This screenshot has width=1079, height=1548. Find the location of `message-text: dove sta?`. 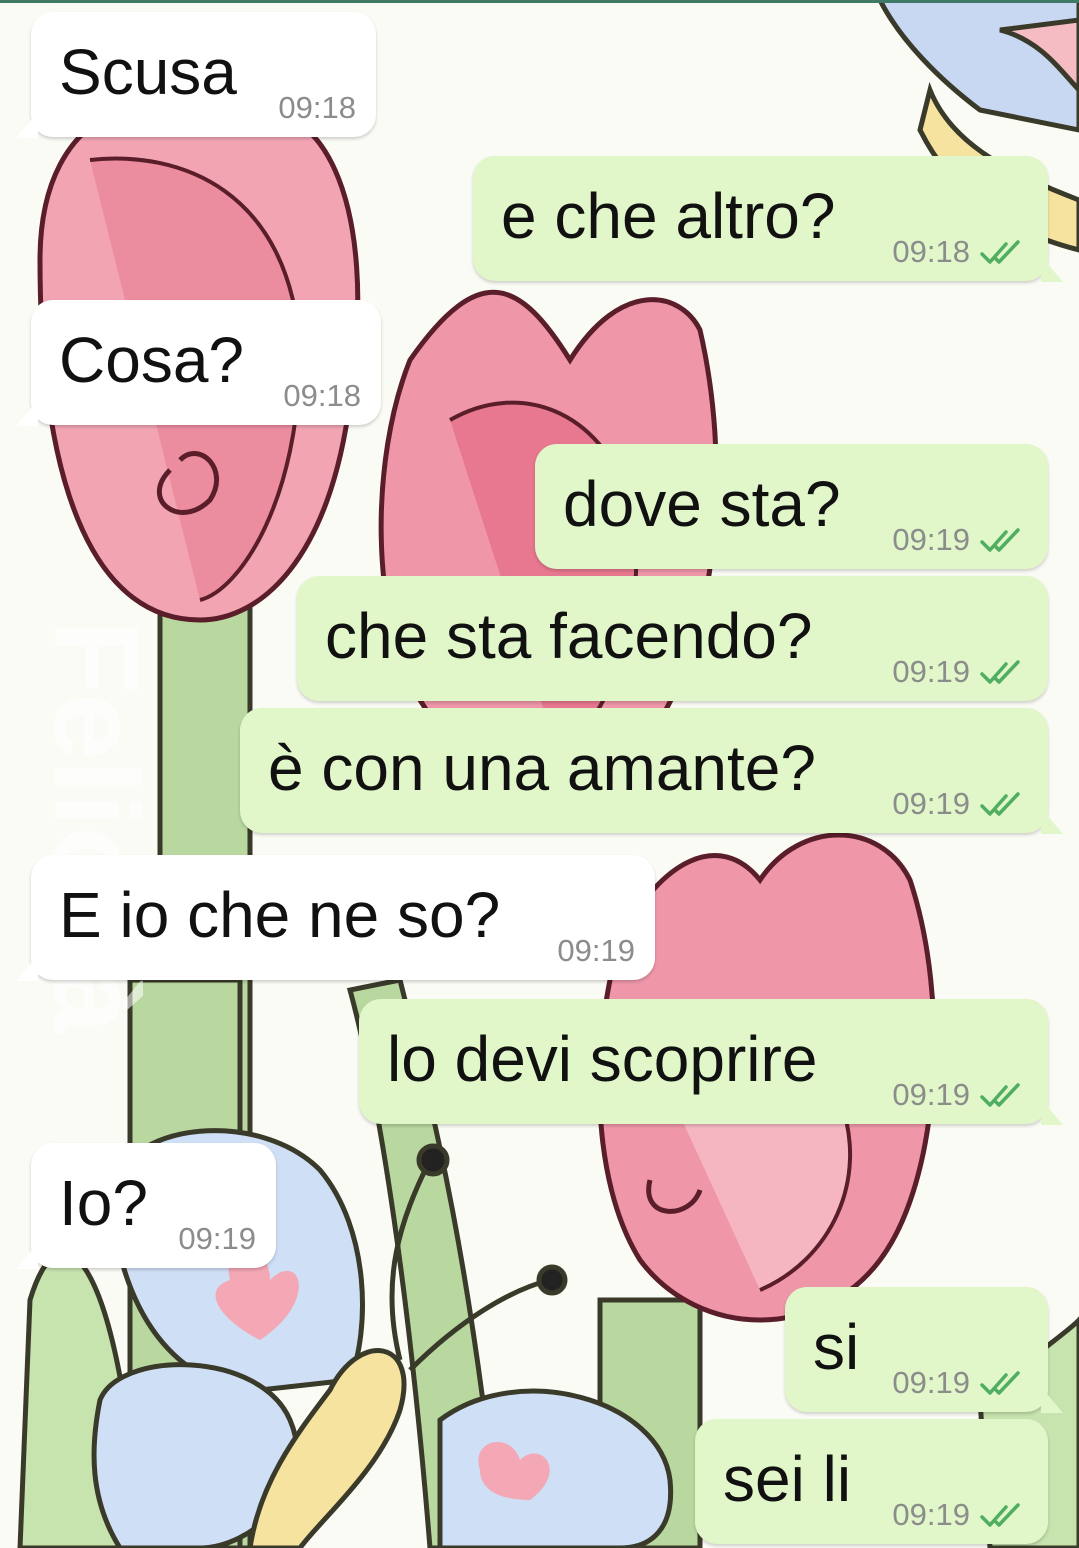

message-text: dove sta? is located at coordinates (702, 504).